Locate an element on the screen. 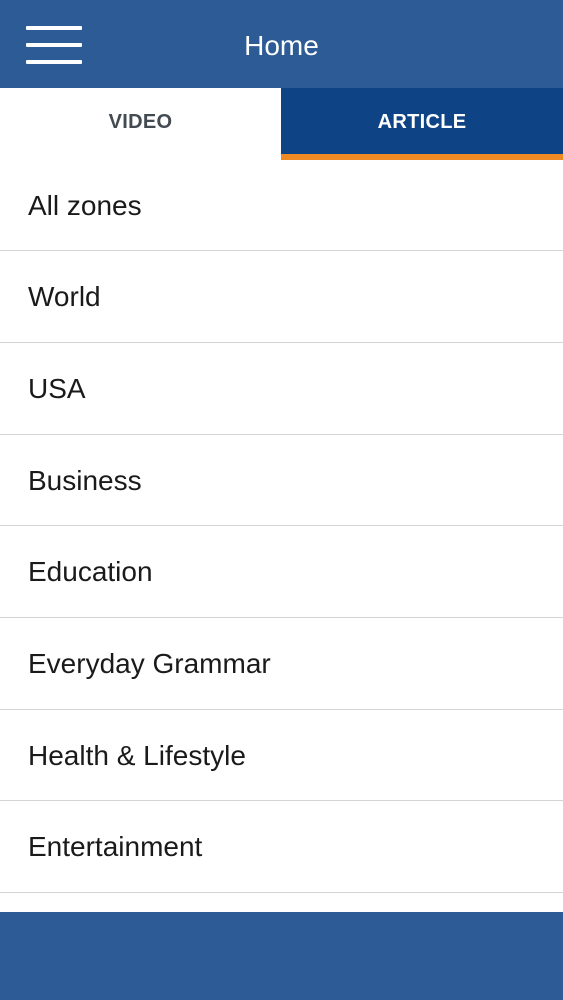  list-item-health-lifestyle: Health & Lifestyle is located at coordinates (281, 755).